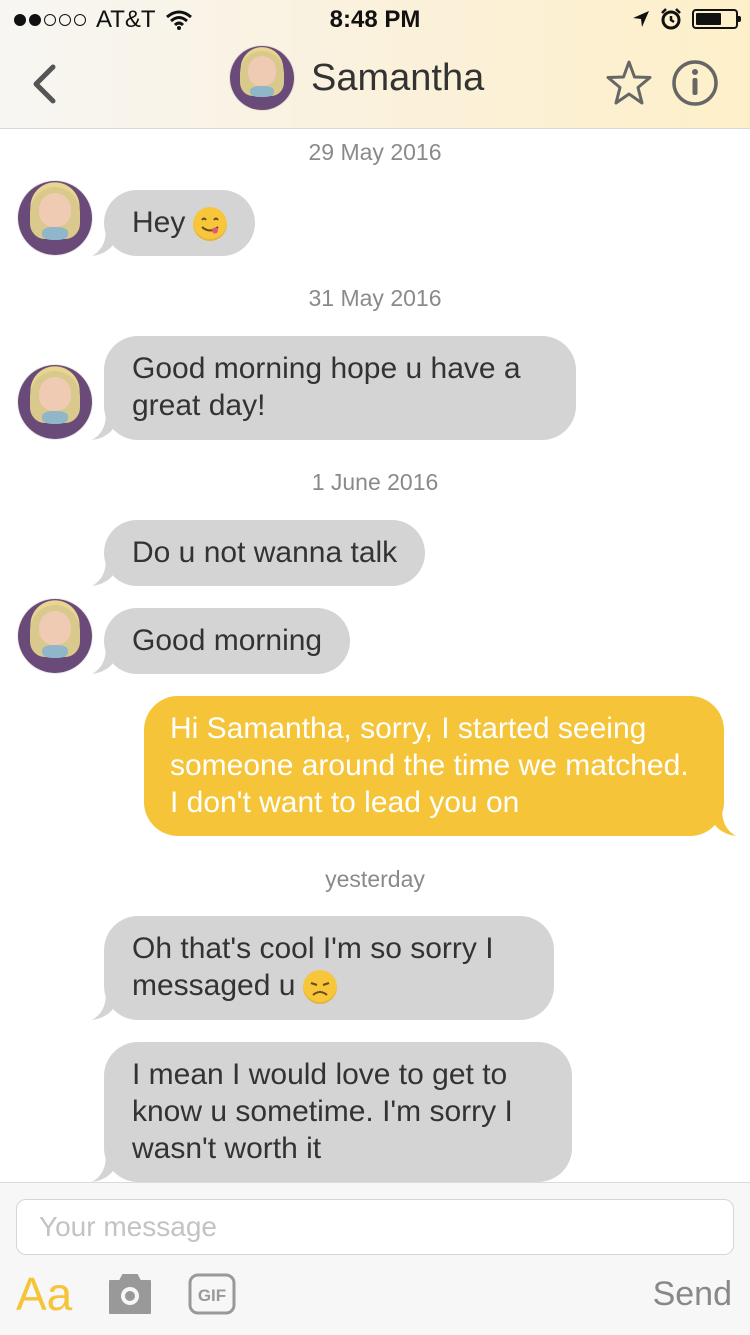 Image resolution: width=750 pixels, height=1335 pixels. What do you see at coordinates (629, 83) in the screenshot?
I see `star-icon` at bounding box center [629, 83].